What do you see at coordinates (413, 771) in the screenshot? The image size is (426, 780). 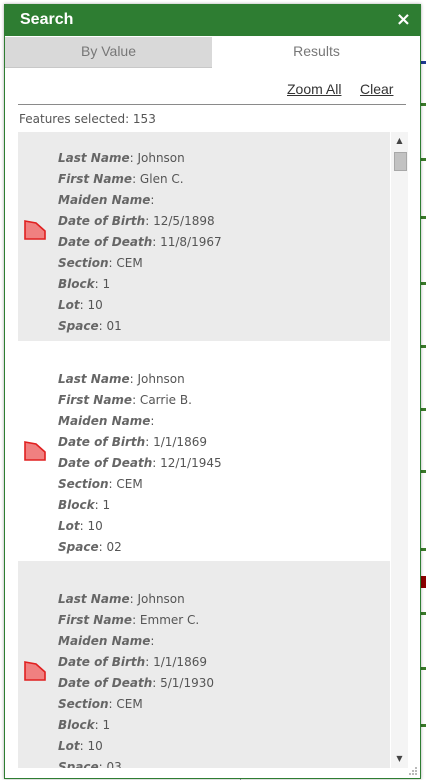 I see `resize-grip-icon` at bounding box center [413, 771].